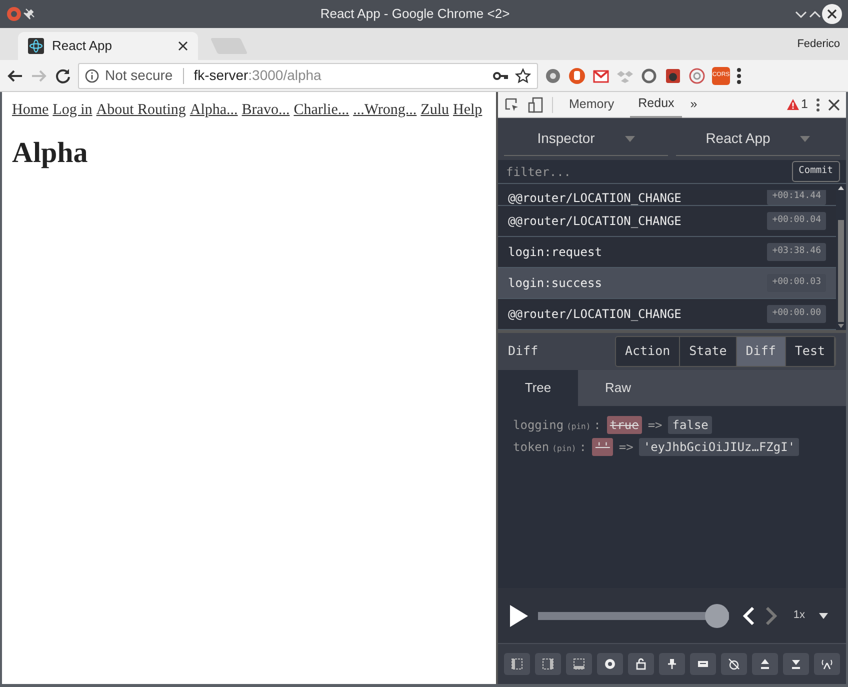 This screenshot has width=848, height=687. I want to click on monitor-dropdown: Inspector, so click(586, 139).